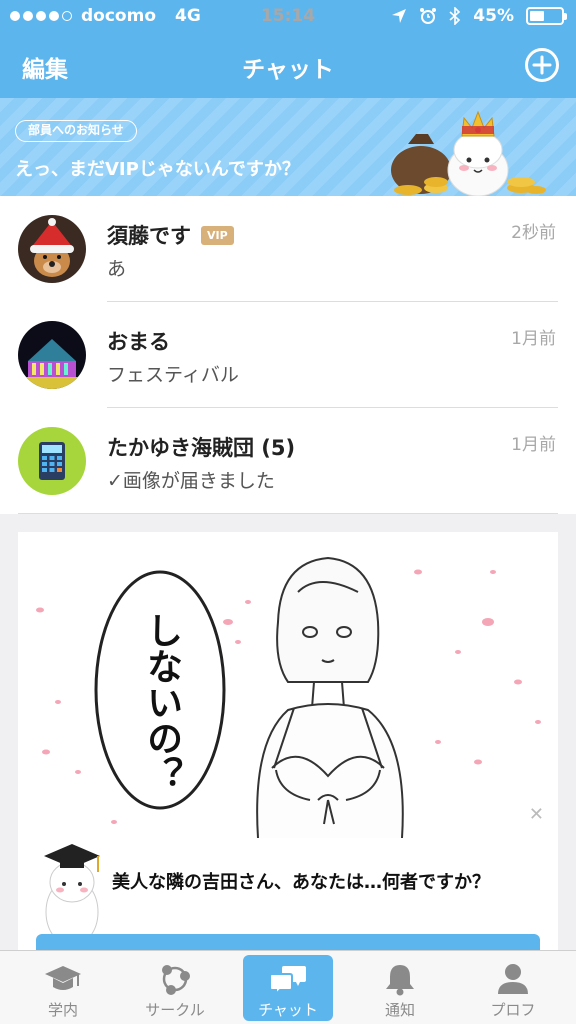 The image size is (576, 1024). What do you see at coordinates (288, 1010) in the screenshot?
I see `tab-label: チャット` at bounding box center [288, 1010].